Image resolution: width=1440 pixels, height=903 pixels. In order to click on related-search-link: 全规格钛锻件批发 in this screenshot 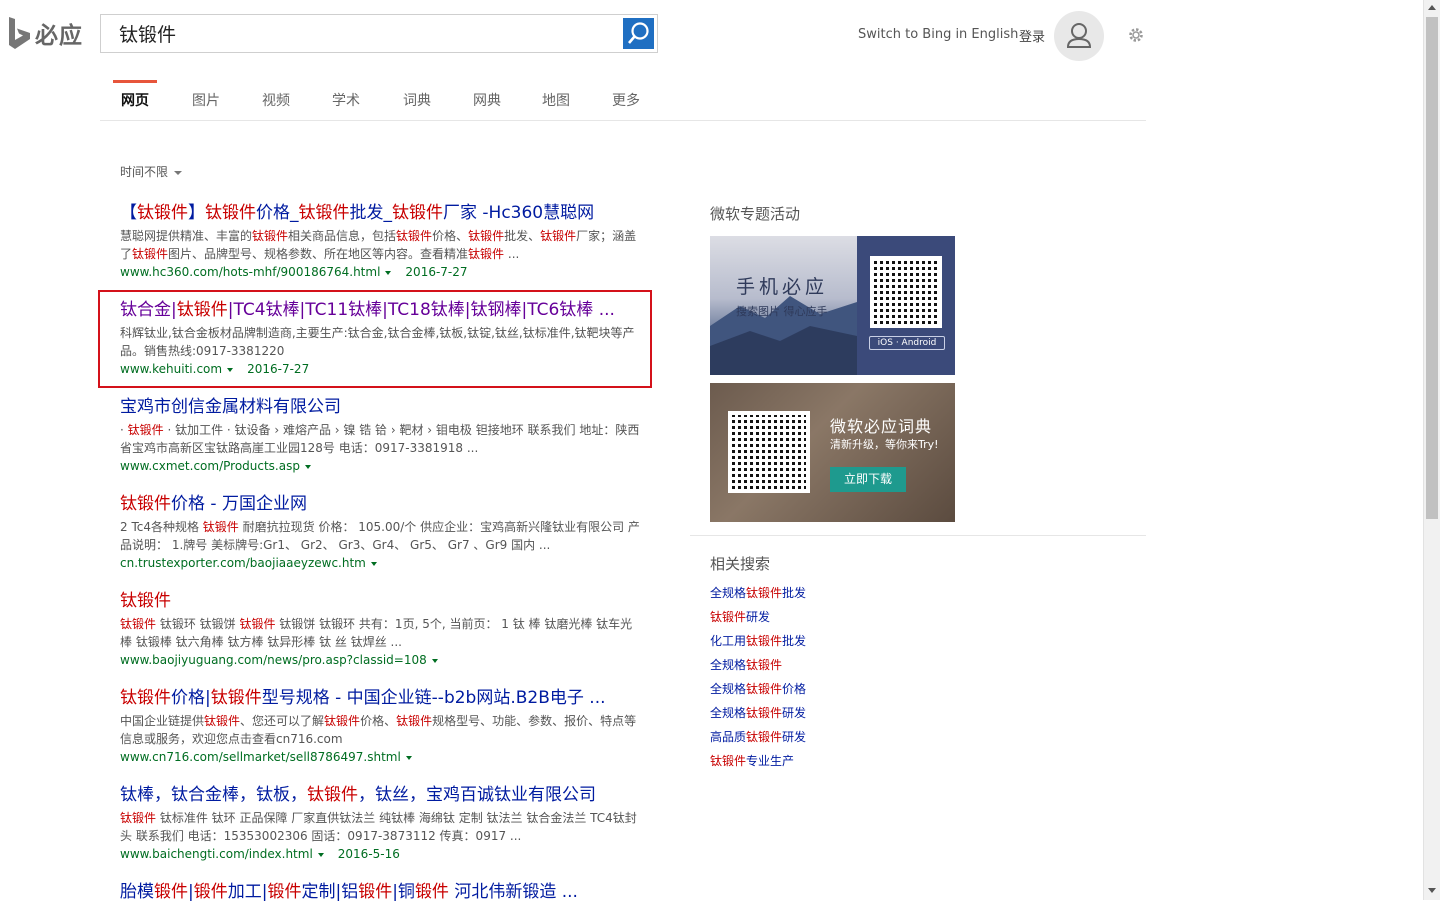, I will do `click(758, 592)`.